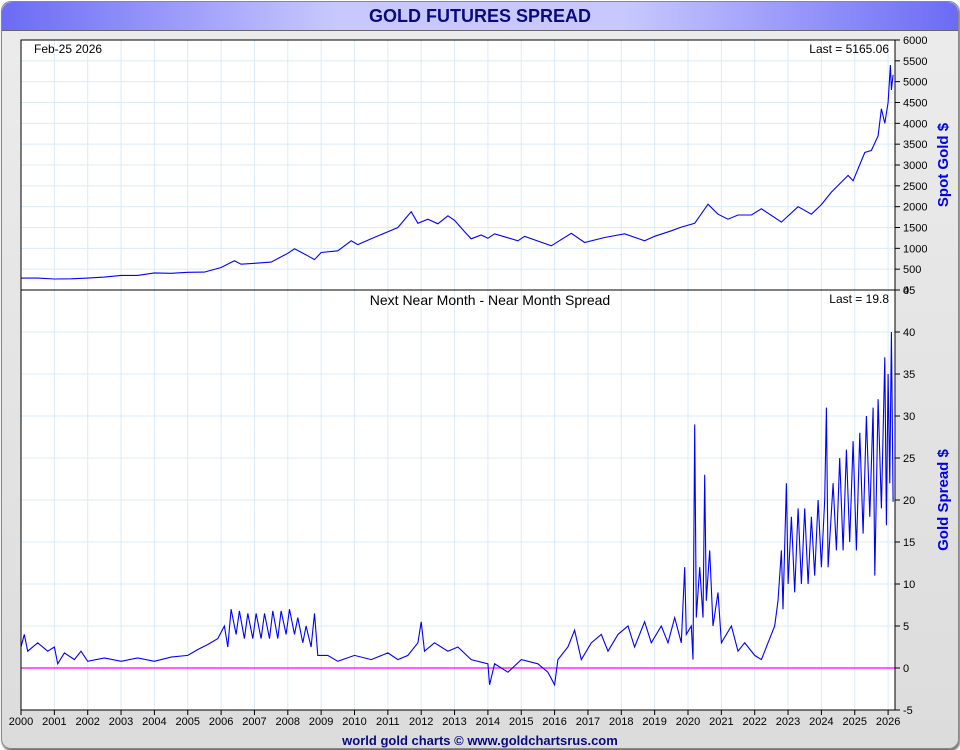 The height and width of the screenshot is (750, 960). Describe the element at coordinates (754, 722) in the screenshot. I see `x-tick-label: 2022` at that location.